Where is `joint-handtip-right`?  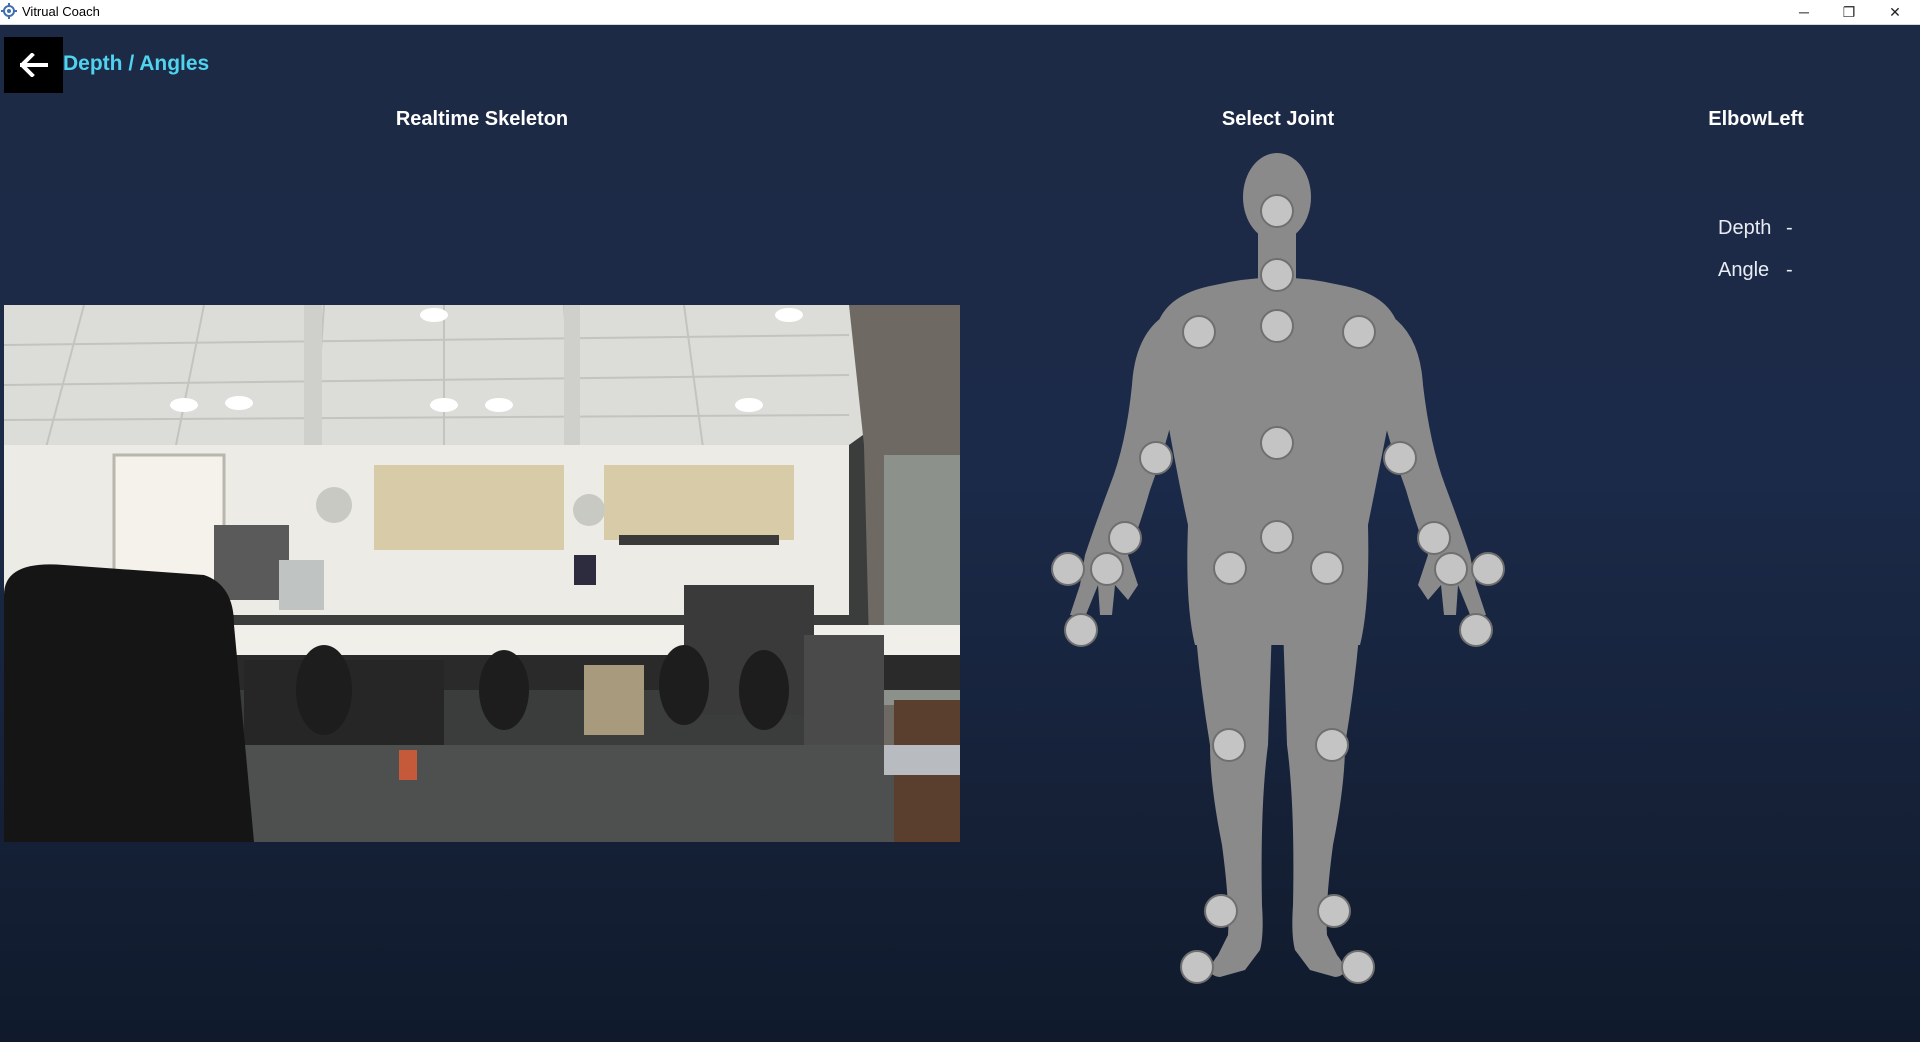 joint-handtip-right is located at coordinates (1081, 630).